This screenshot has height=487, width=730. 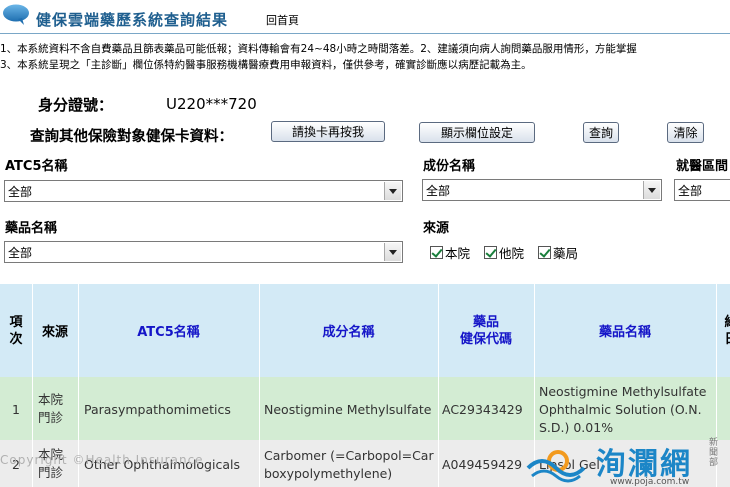 What do you see at coordinates (512, 253) in the screenshot?
I see `source-option-label: 他院` at bounding box center [512, 253].